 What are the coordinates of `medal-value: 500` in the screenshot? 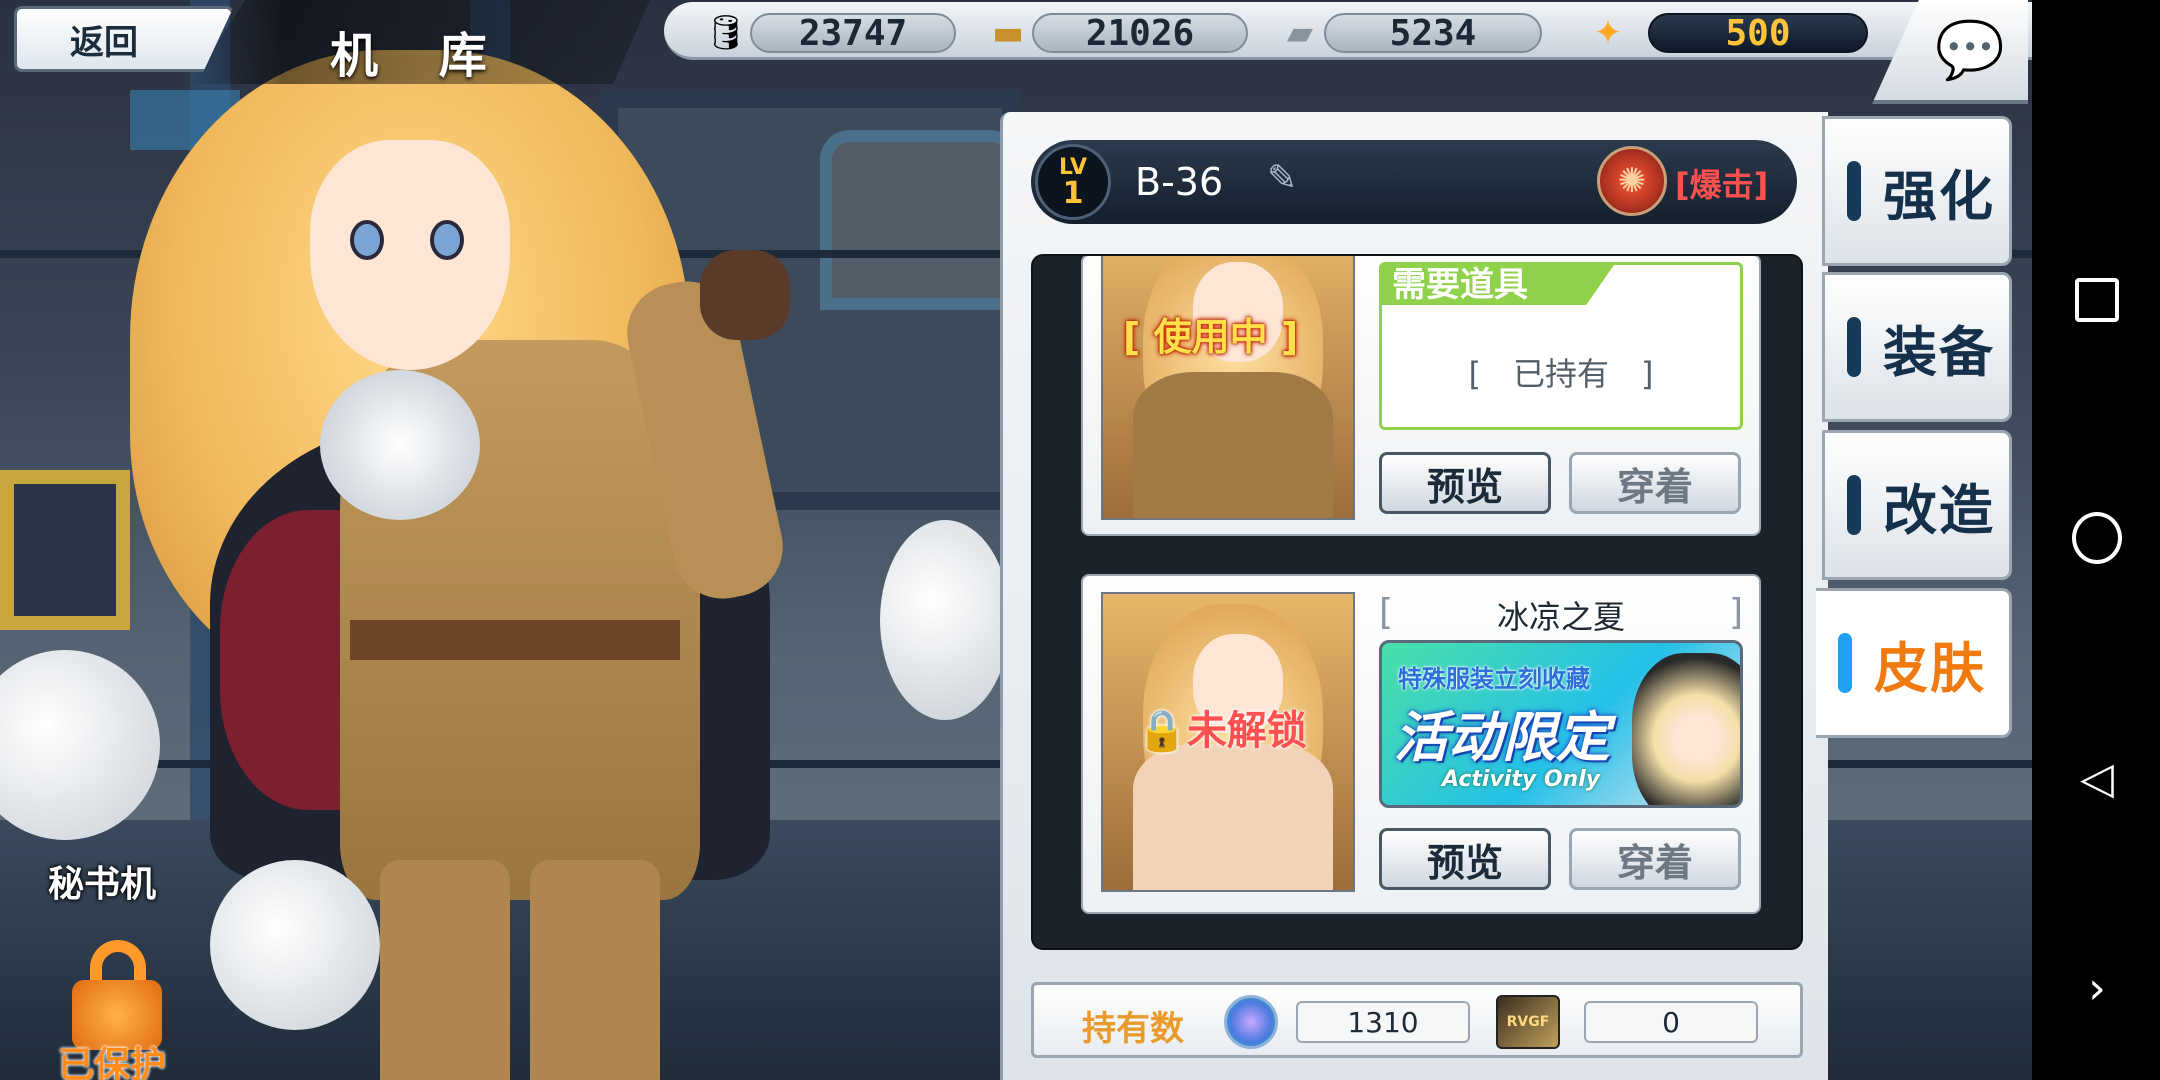 It's located at (1758, 33).